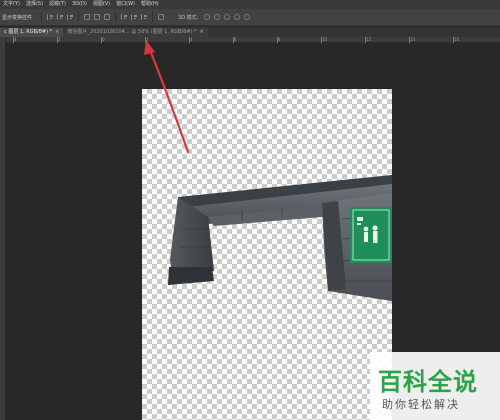 The image size is (500, 420). What do you see at coordinates (134, 17) in the screenshot?
I see `distribute-center-icon` at bounding box center [134, 17].